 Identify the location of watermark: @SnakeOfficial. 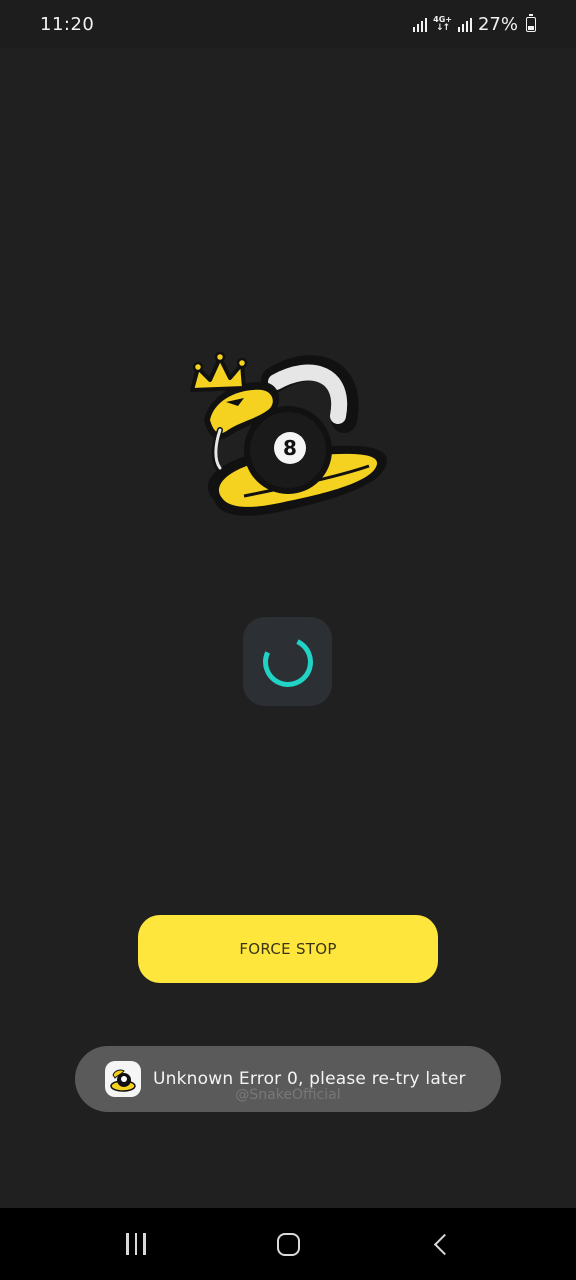
(288, 1095).